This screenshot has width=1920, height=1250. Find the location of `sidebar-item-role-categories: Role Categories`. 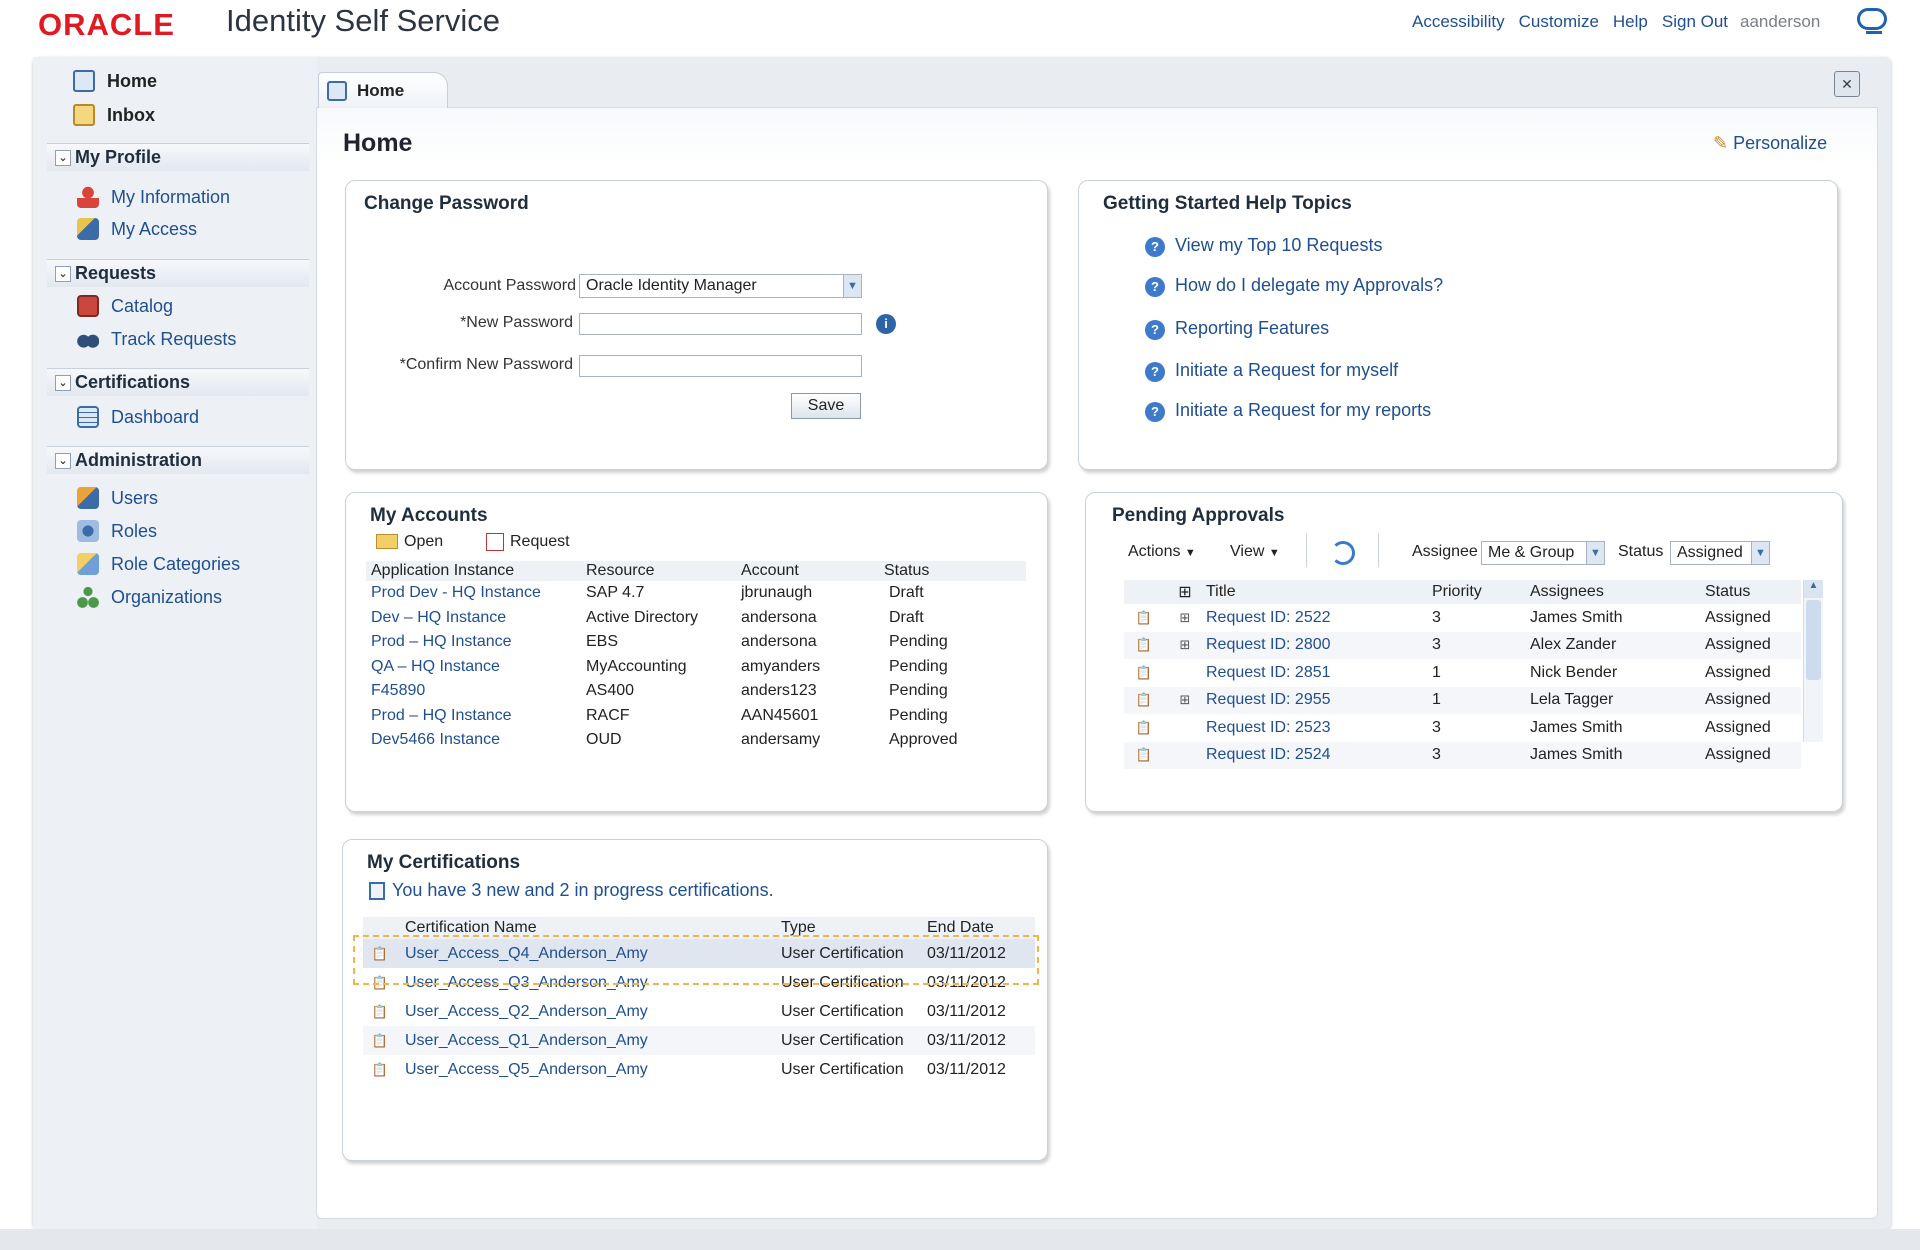

sidebar-item-role-categories: Role Categories is located at coordinates (158, 564).